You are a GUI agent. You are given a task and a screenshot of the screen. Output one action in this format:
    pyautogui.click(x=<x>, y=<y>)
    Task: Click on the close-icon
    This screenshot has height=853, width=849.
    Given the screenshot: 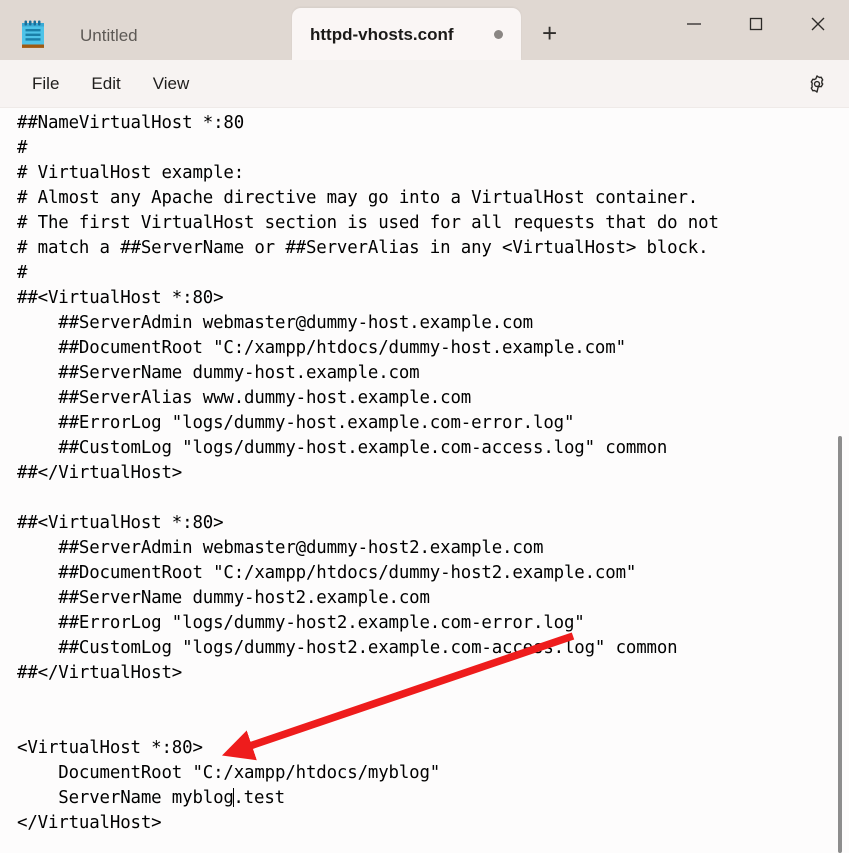 What is the action you would take?
    pyautogui.click(x=818, y=24)
    